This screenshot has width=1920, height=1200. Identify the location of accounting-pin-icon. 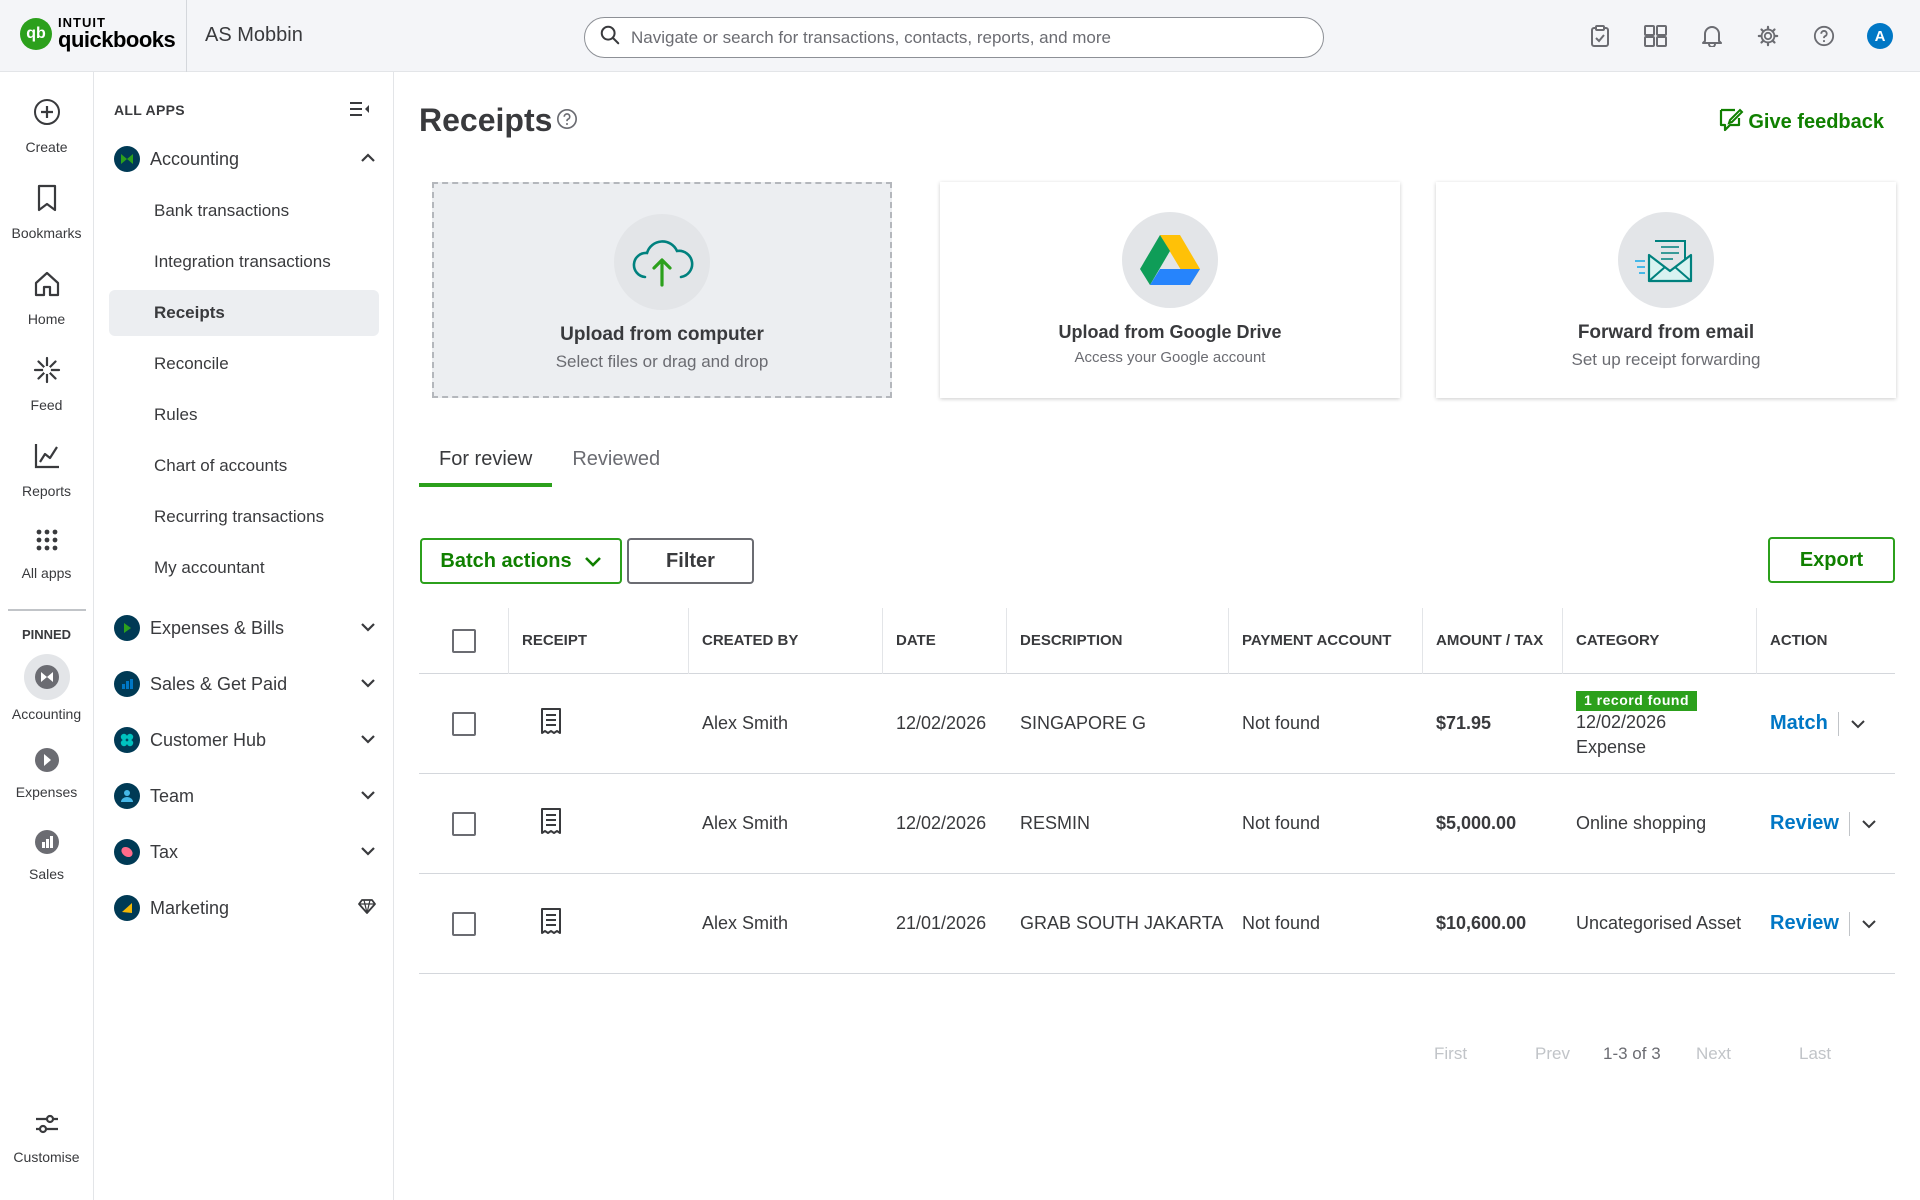
(46, 677).